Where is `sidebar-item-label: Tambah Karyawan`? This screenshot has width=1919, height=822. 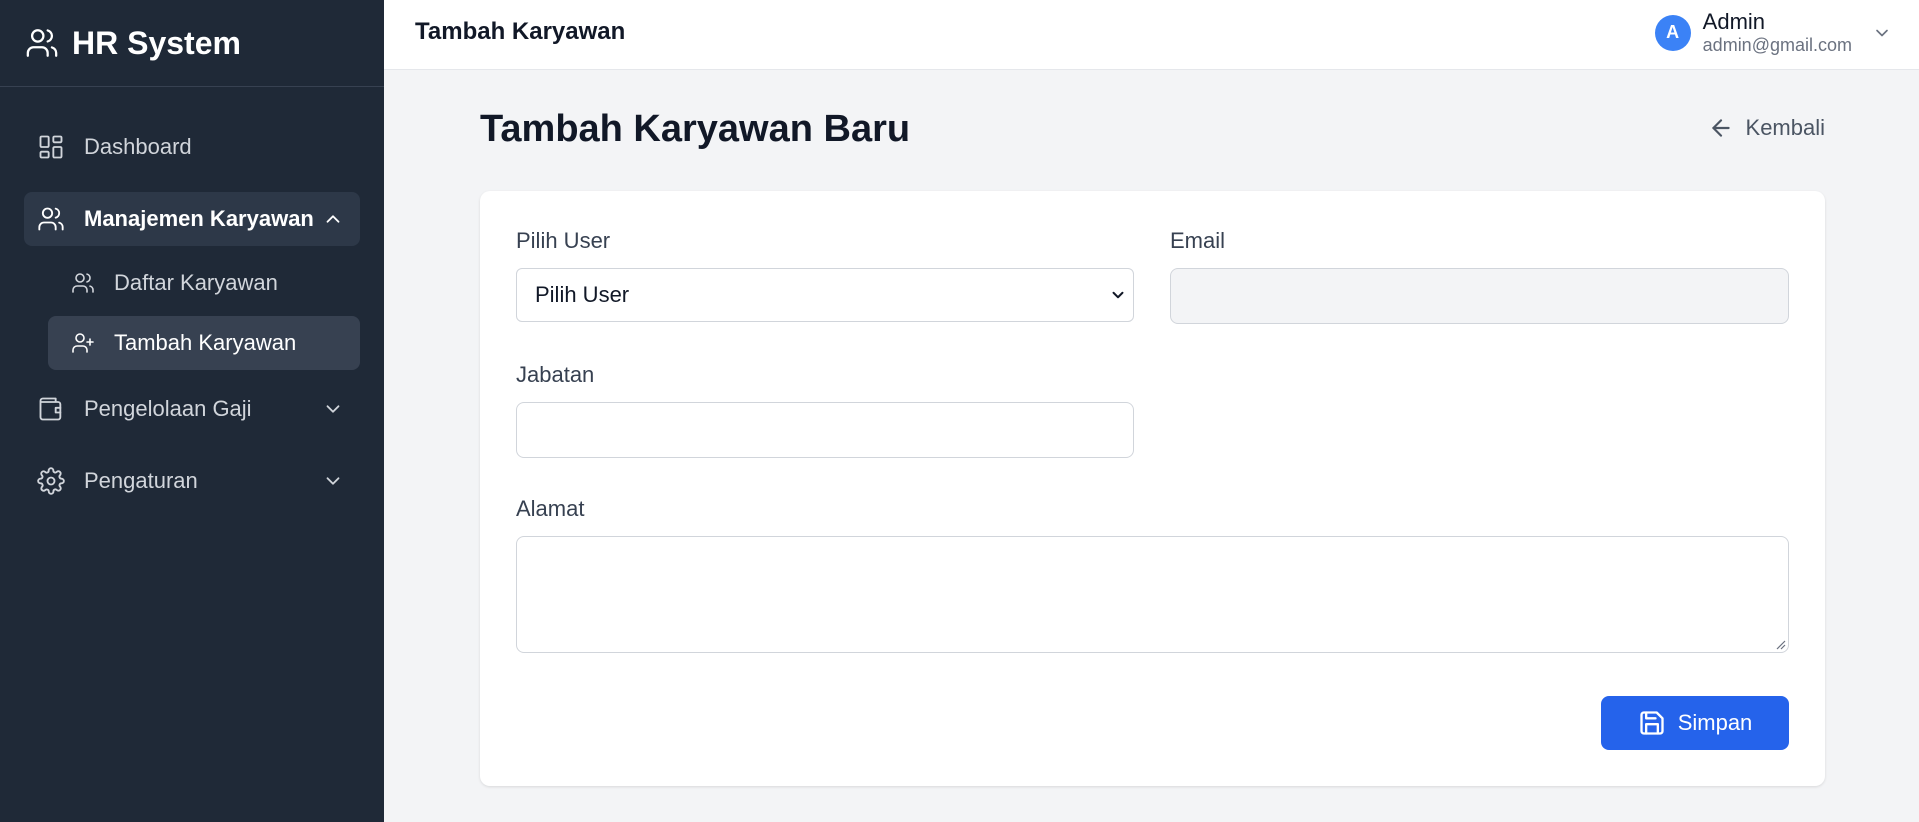 sidebar-item-label: Tambah Karyawan is located at coordinates (205, 342).